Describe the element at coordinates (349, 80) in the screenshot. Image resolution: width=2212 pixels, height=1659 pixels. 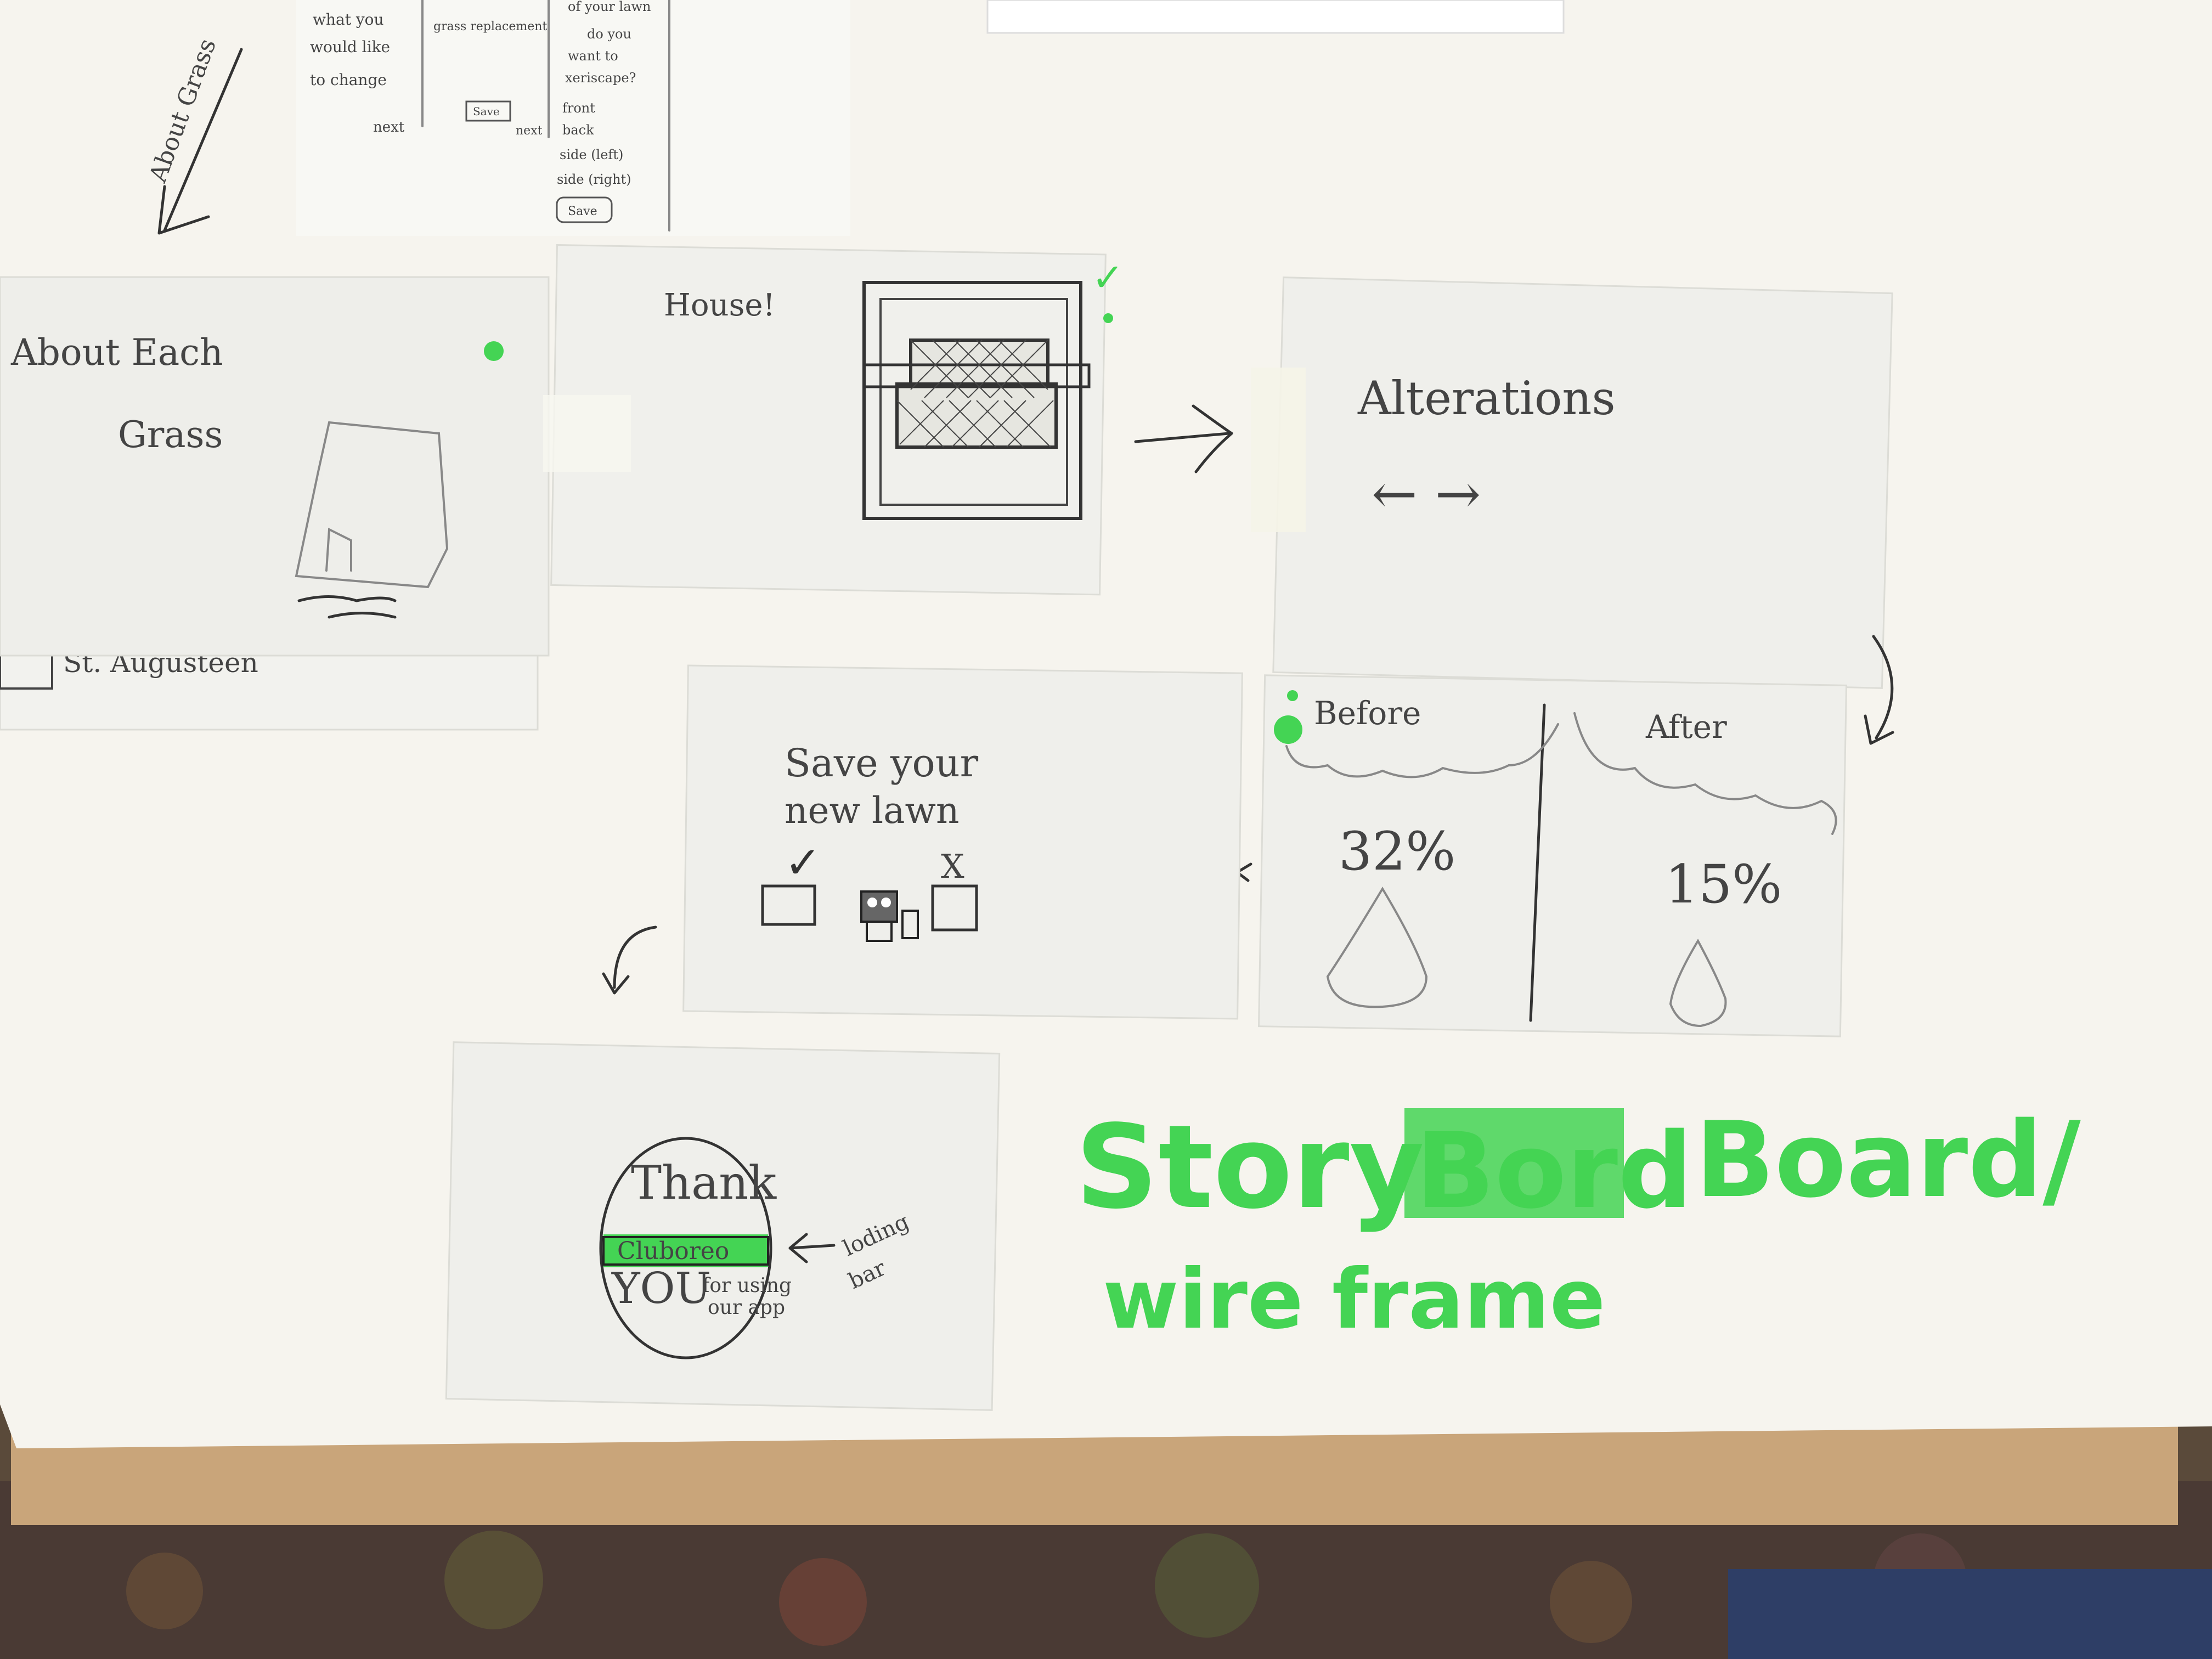
I see `sheet-col1-line3: to change` at that location.